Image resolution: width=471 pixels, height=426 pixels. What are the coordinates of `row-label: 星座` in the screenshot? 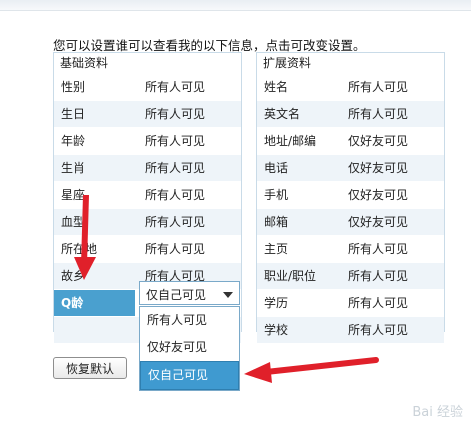 It's located at (73, 195).